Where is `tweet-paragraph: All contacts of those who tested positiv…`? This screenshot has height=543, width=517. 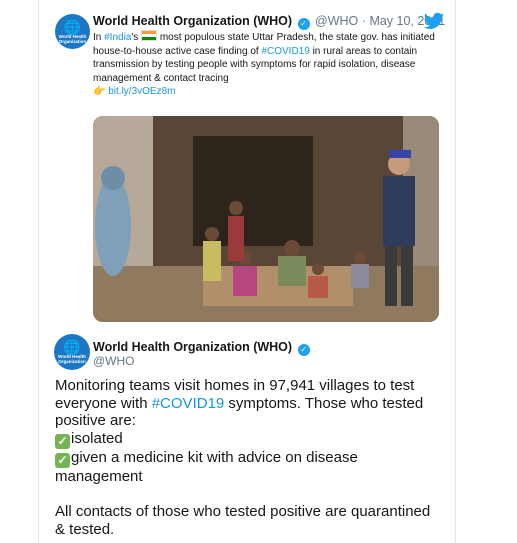 tweet-paragraph: All contacts of those who tested positiv… is located at coordinates (243, 520).